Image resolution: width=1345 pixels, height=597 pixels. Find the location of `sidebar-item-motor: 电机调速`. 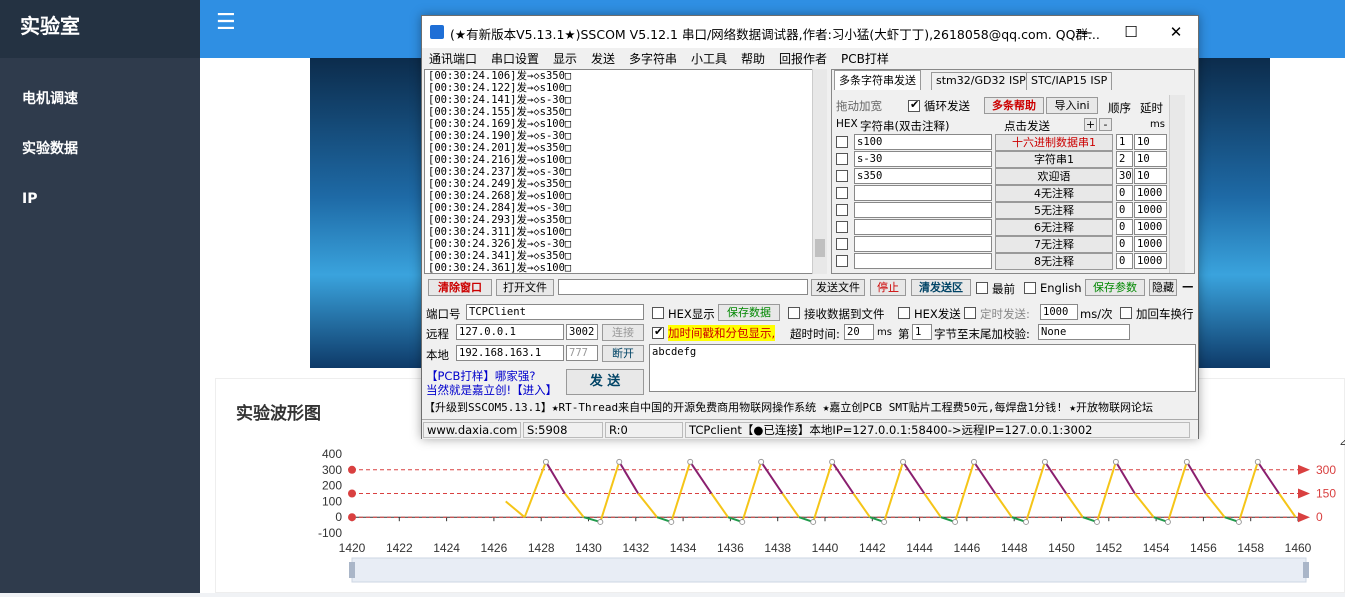

sidebar-item-motor: 电机调速 is located at coordinates (100, 99).